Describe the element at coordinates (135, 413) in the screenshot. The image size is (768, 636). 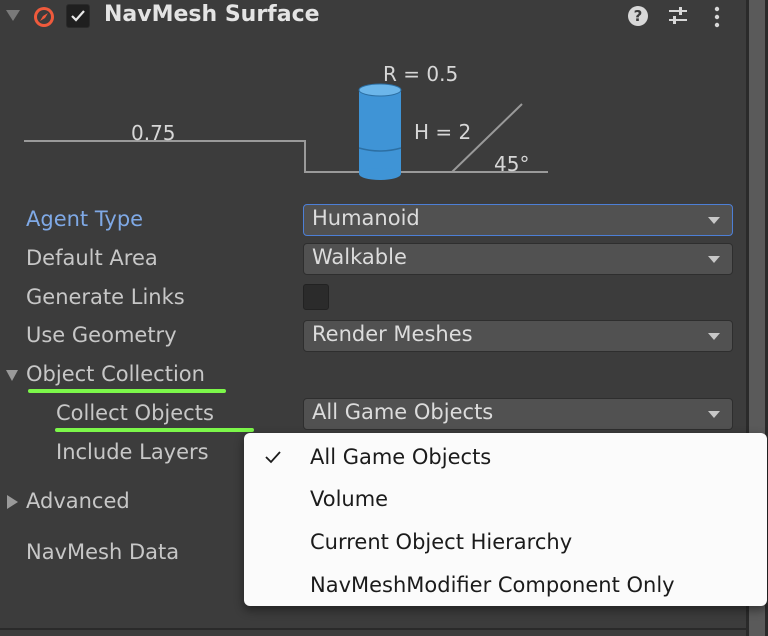
I see `collect-objects-label: Collect Objects` at that location.